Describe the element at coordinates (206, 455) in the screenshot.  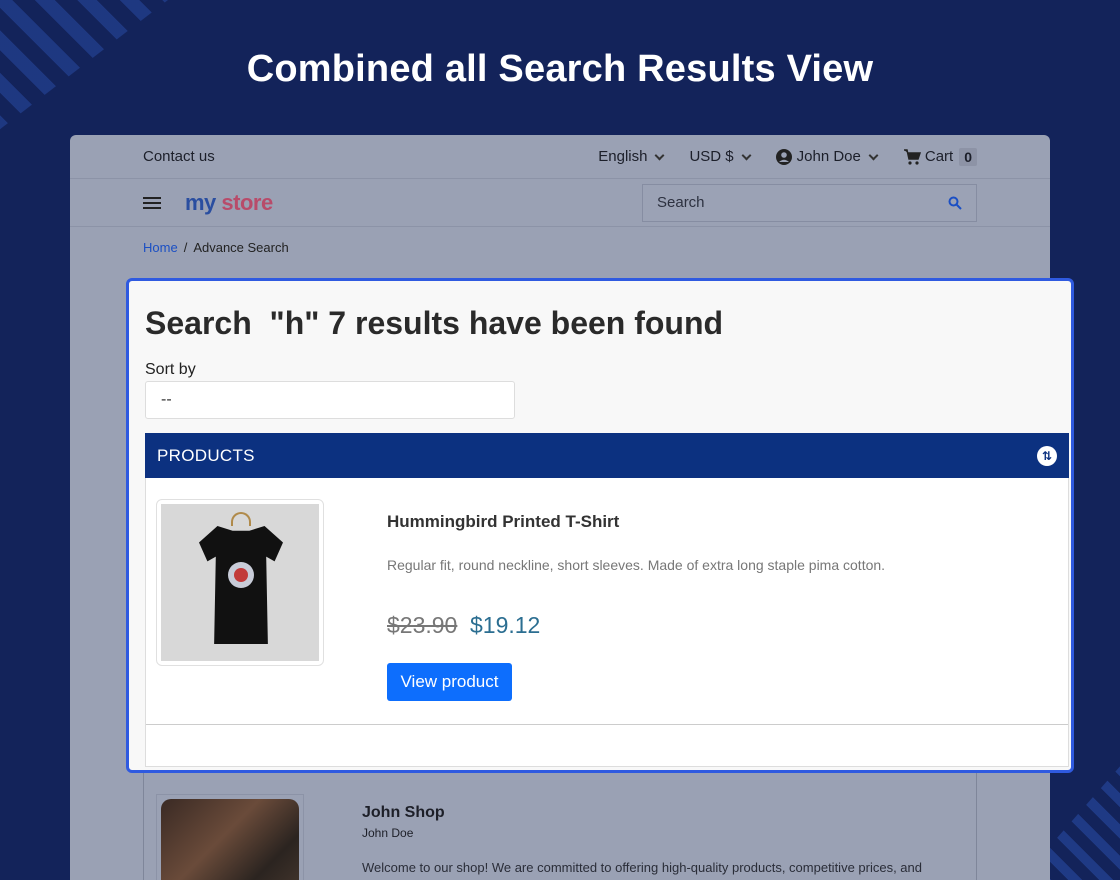
I see `products-section-title: PRODUCTS` at that location.